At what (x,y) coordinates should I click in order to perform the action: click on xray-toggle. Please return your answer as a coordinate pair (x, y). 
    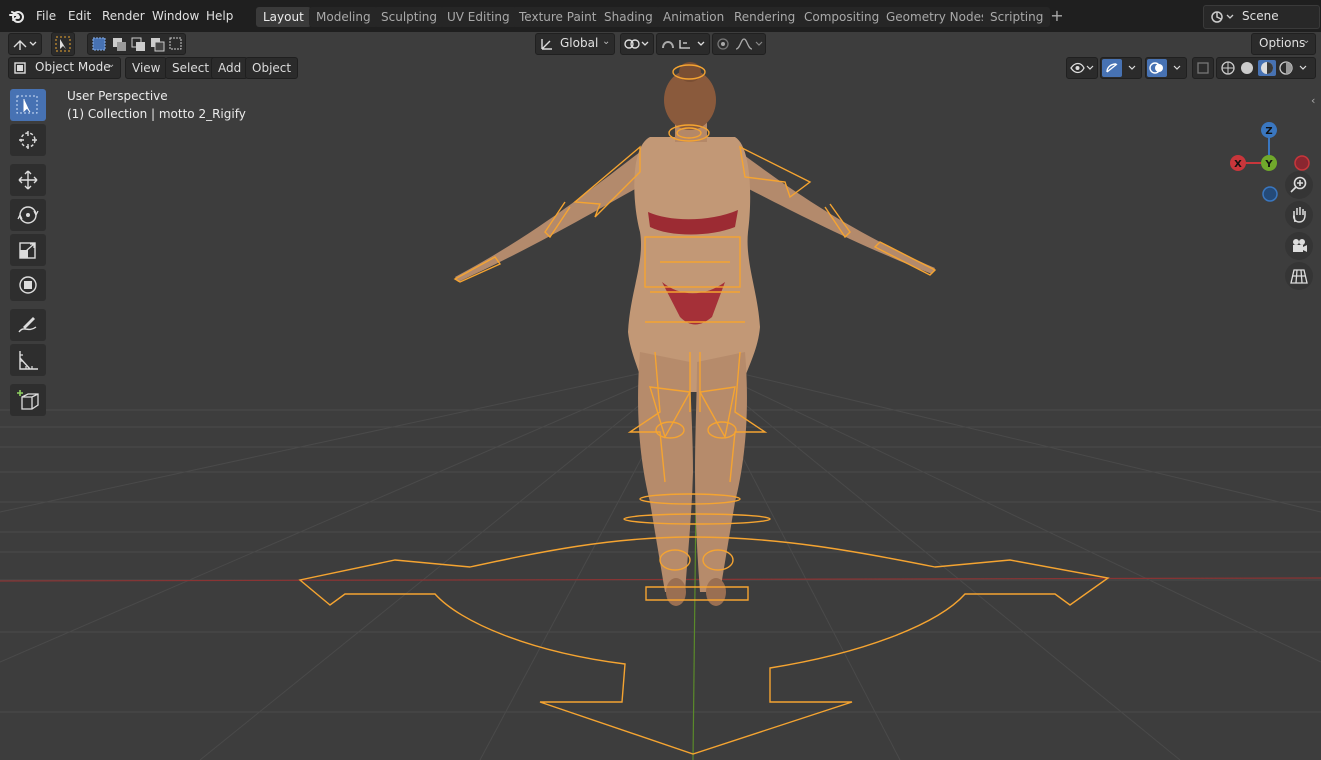
    Looking at the image, I should click on (1203, 68).